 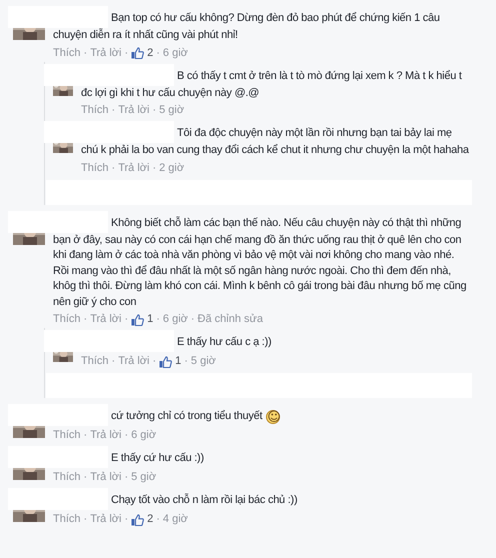 I want to click on comment-time: 4 giờ, so click(x=175, y=519).